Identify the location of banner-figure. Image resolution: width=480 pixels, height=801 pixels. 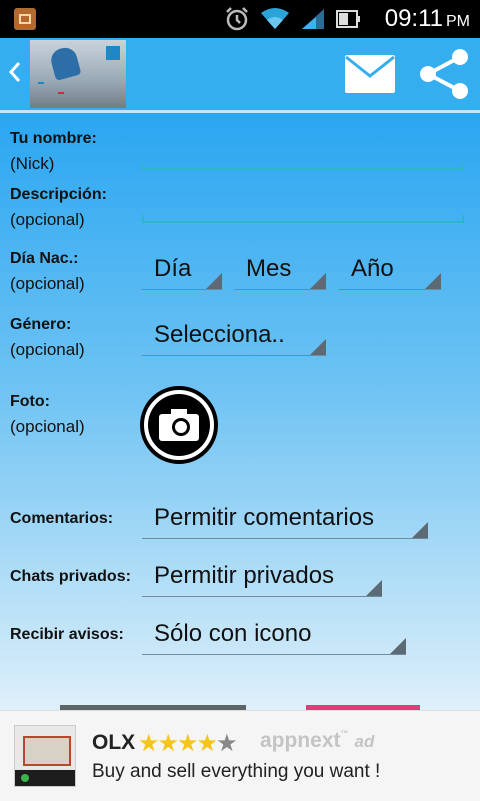
(65, 63).